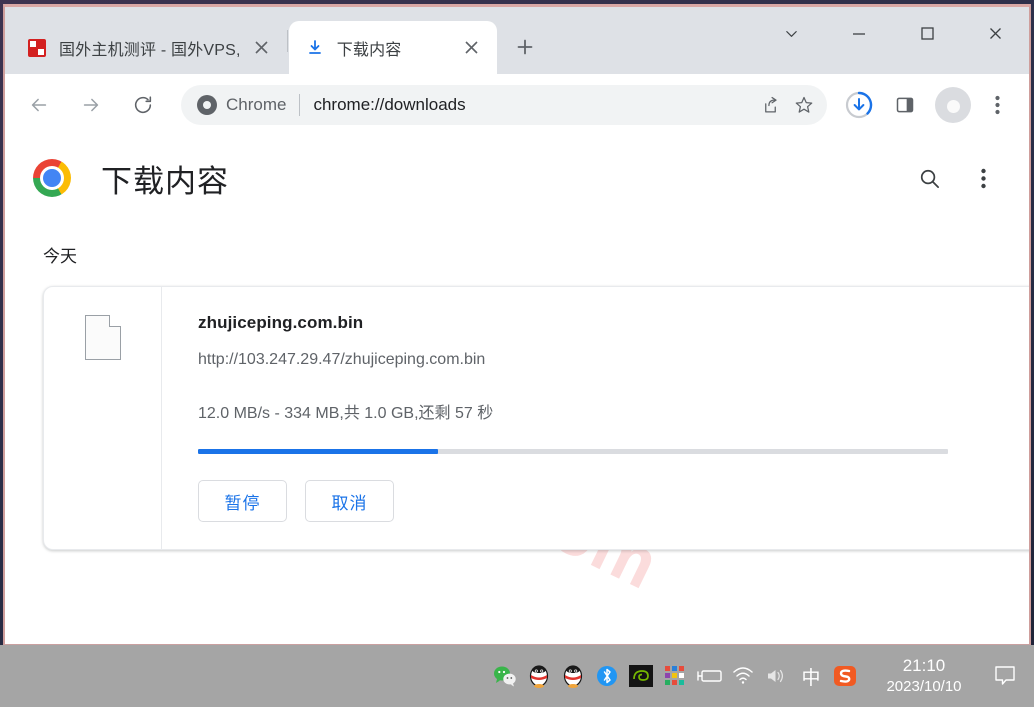 Image resolution: width=1034 pixels, height=707 pixels. I want to click on omnibox-url-text: chrome://downloads, so click(533, 105).